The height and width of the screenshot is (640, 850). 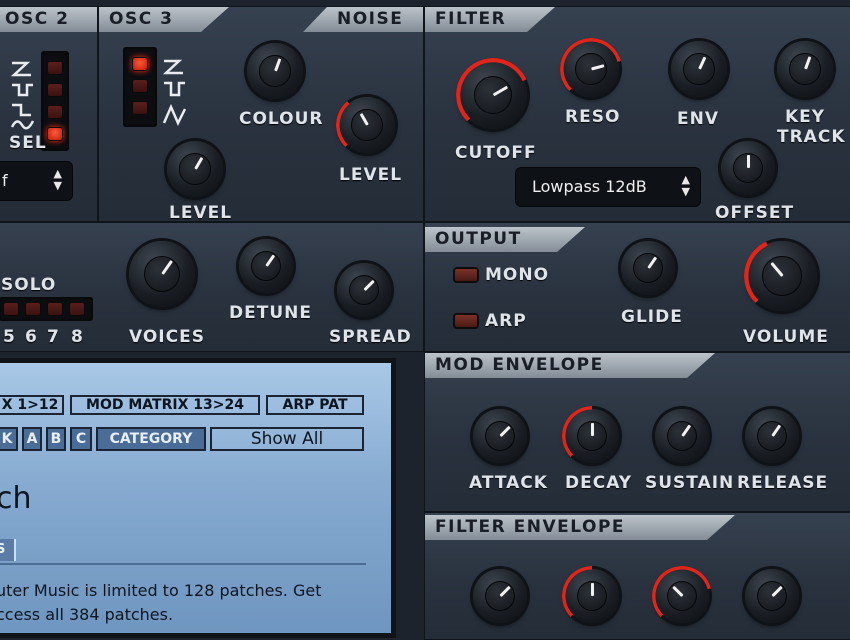 What do you see at coordinates (270, 313) in the screenshot?
I see `unison-detune-label: DETUNE` at bounding box center [270, 313].